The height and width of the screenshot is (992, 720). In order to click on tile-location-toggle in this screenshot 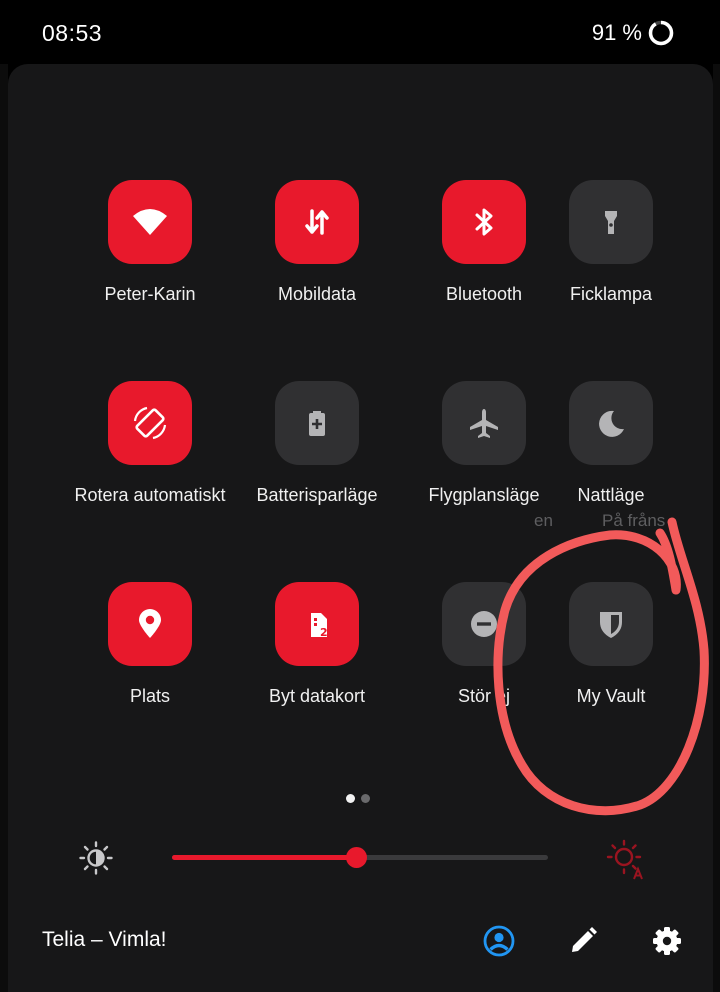, I will do `click(150, 624)`.